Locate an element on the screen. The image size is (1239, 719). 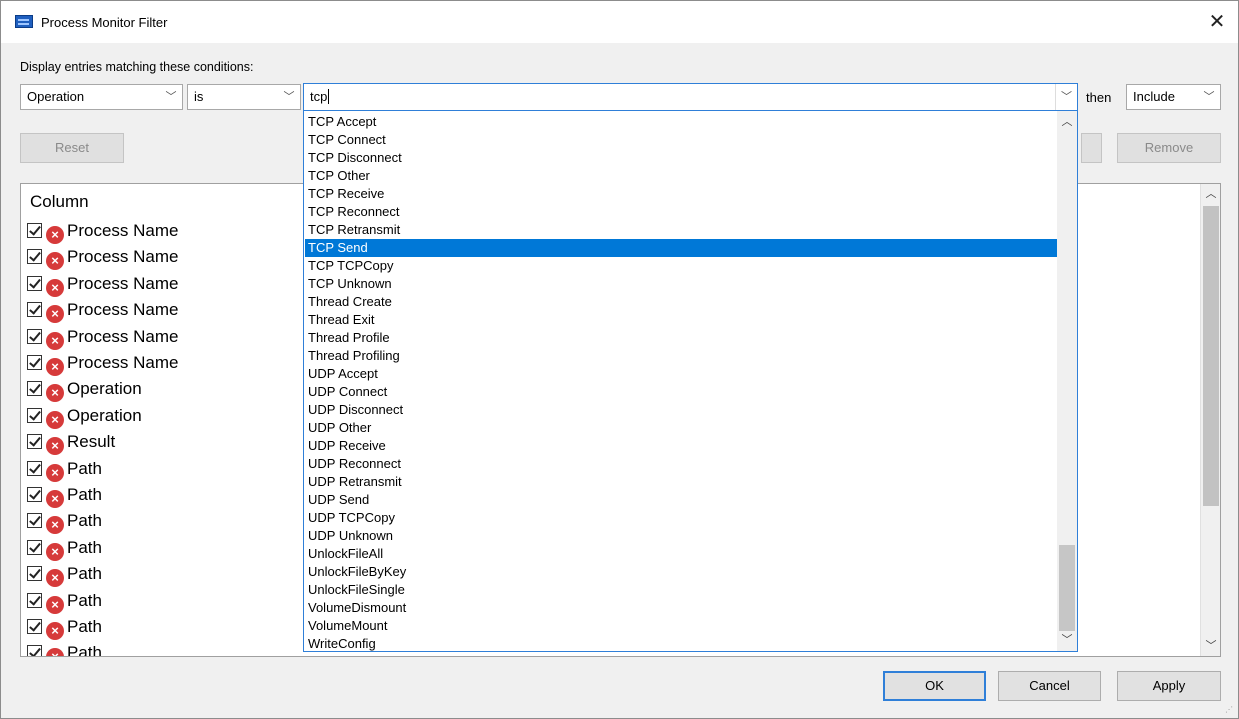
apply-button: Apply is located at coordinates (1169, 686).